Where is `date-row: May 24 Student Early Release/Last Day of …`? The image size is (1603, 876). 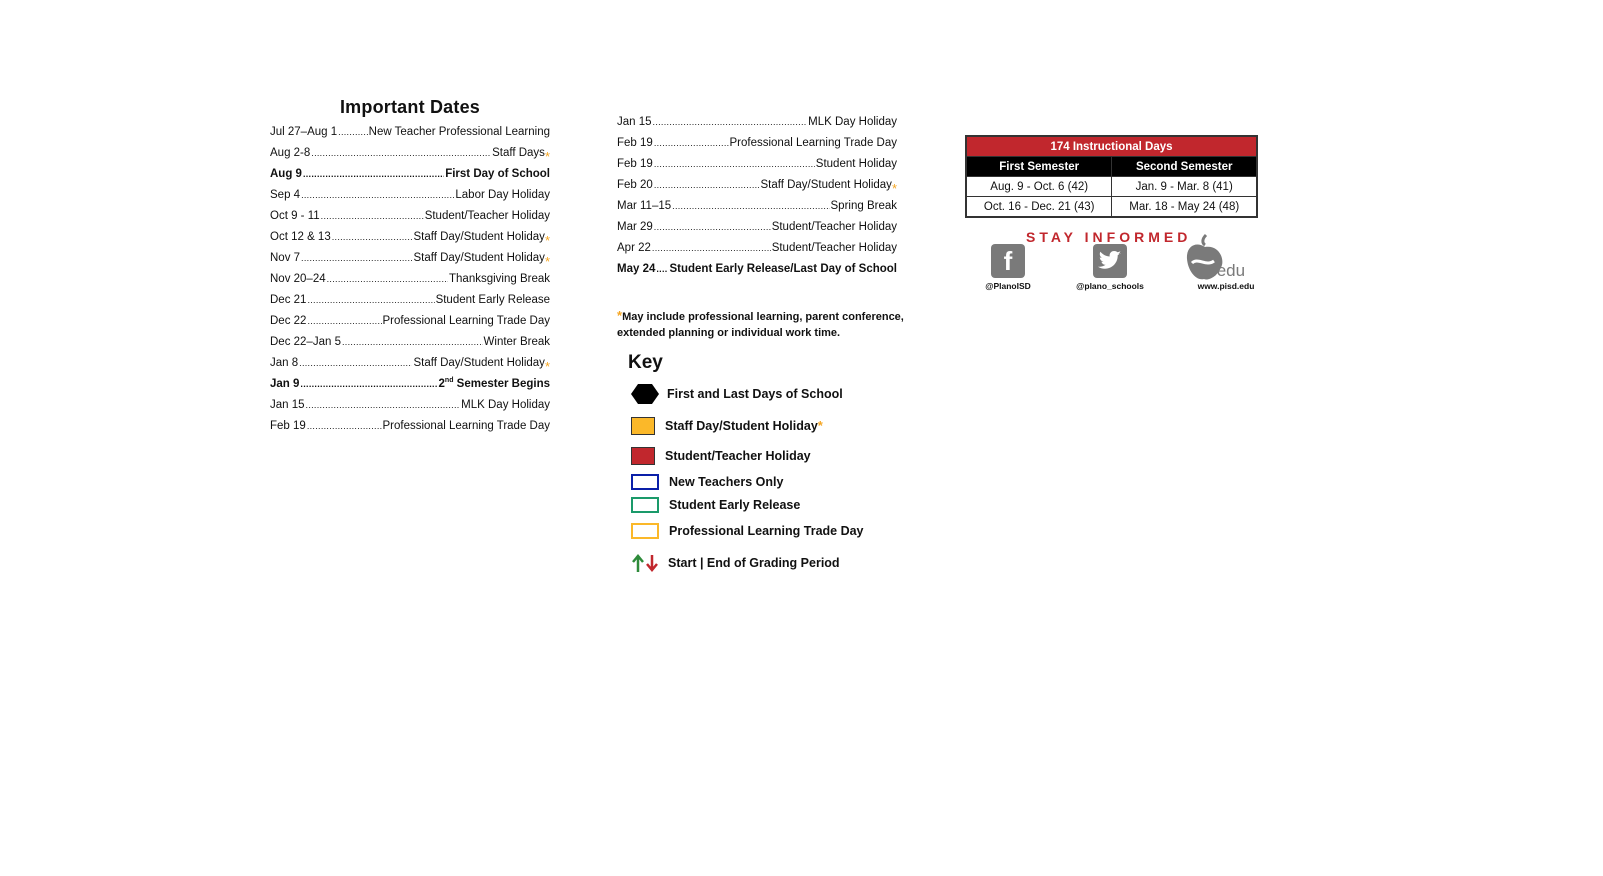
date-row: May 24 Student Early Release/Last Day of … is located at coordinates (757, 269).